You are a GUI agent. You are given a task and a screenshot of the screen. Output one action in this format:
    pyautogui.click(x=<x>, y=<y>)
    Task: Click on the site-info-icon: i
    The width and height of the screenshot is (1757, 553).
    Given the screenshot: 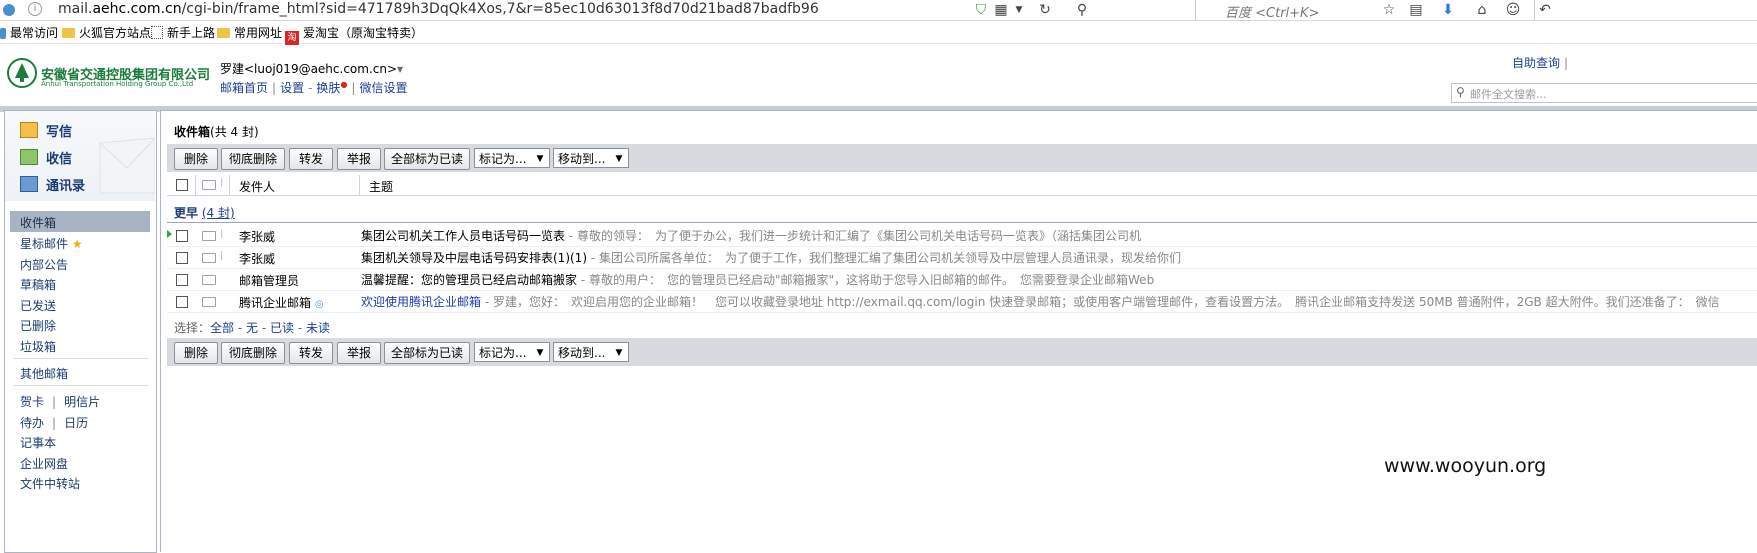 What is the action you would take?
    pyautogui.click(x=35, y=9)
    